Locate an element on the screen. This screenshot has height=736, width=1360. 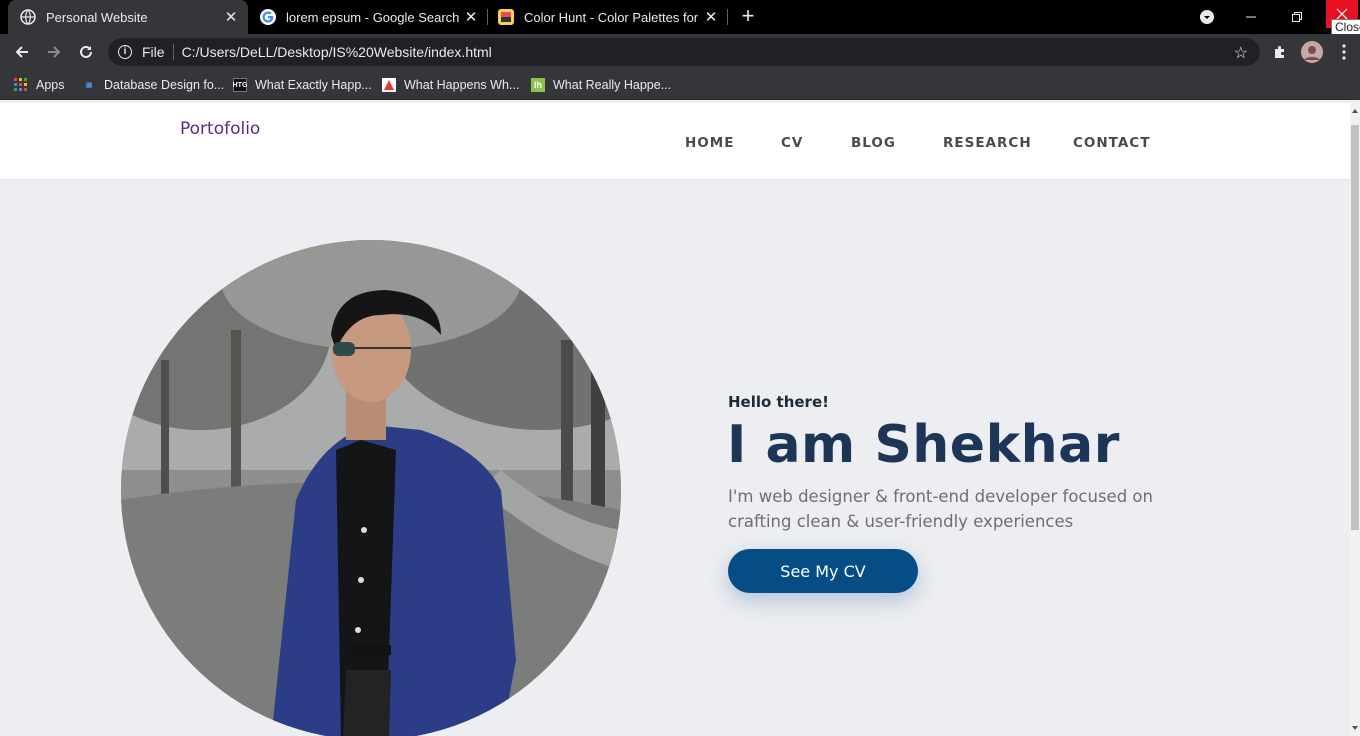
minimize-icon is located at coordinates (1251, 17).